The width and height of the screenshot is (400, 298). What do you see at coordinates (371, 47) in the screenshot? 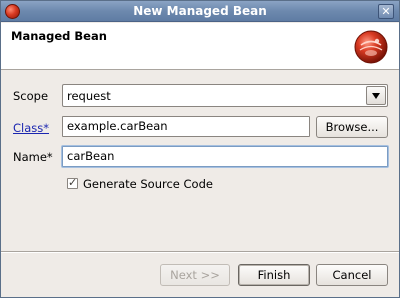
I see `bean-wizard-icon` at bounding box center [371, 47].